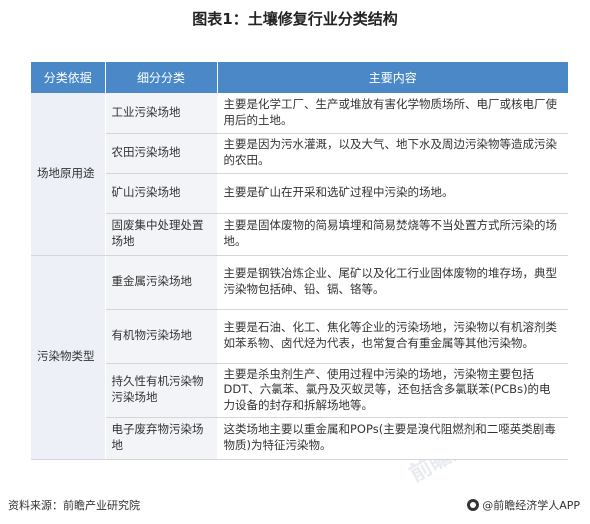 The height and width of the screenshot is (524, 590). What do you see at coordinates (473, 505) in the screenshot?
I see `brand-logo-icon` at bounding box center [473, 505].